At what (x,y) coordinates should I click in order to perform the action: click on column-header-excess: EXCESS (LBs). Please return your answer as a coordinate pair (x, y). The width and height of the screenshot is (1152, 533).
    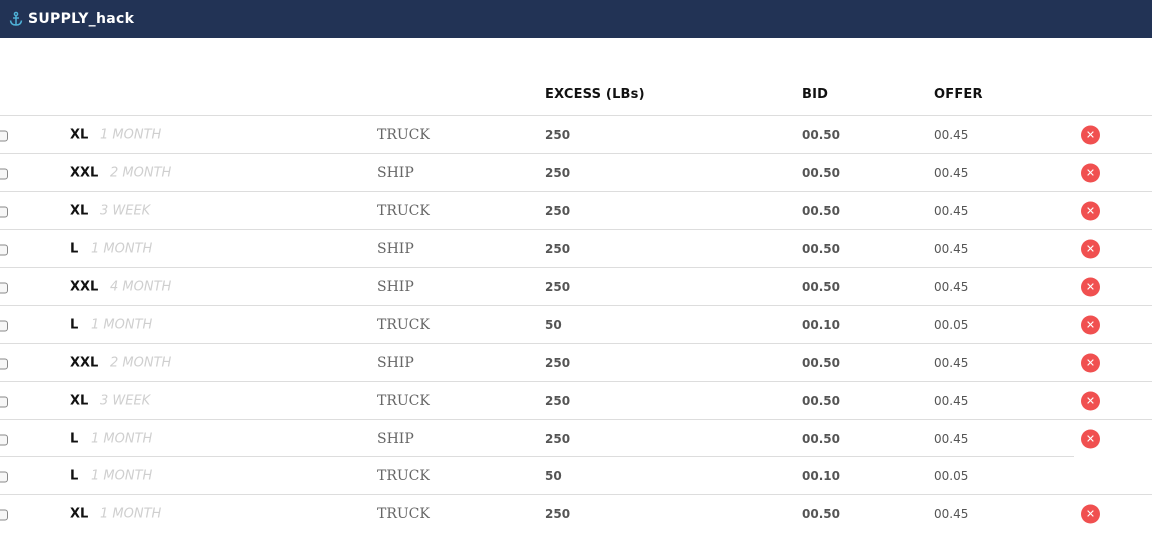
    Looking at the image, I should click on (595, 94).